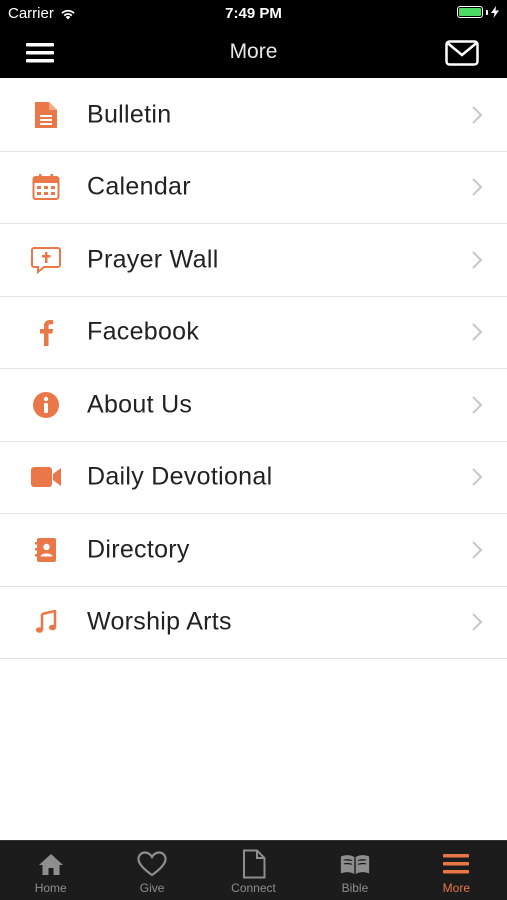 This screenshot has height=900, width=507. I want to click on tab-give: Give, so click(151, 870).